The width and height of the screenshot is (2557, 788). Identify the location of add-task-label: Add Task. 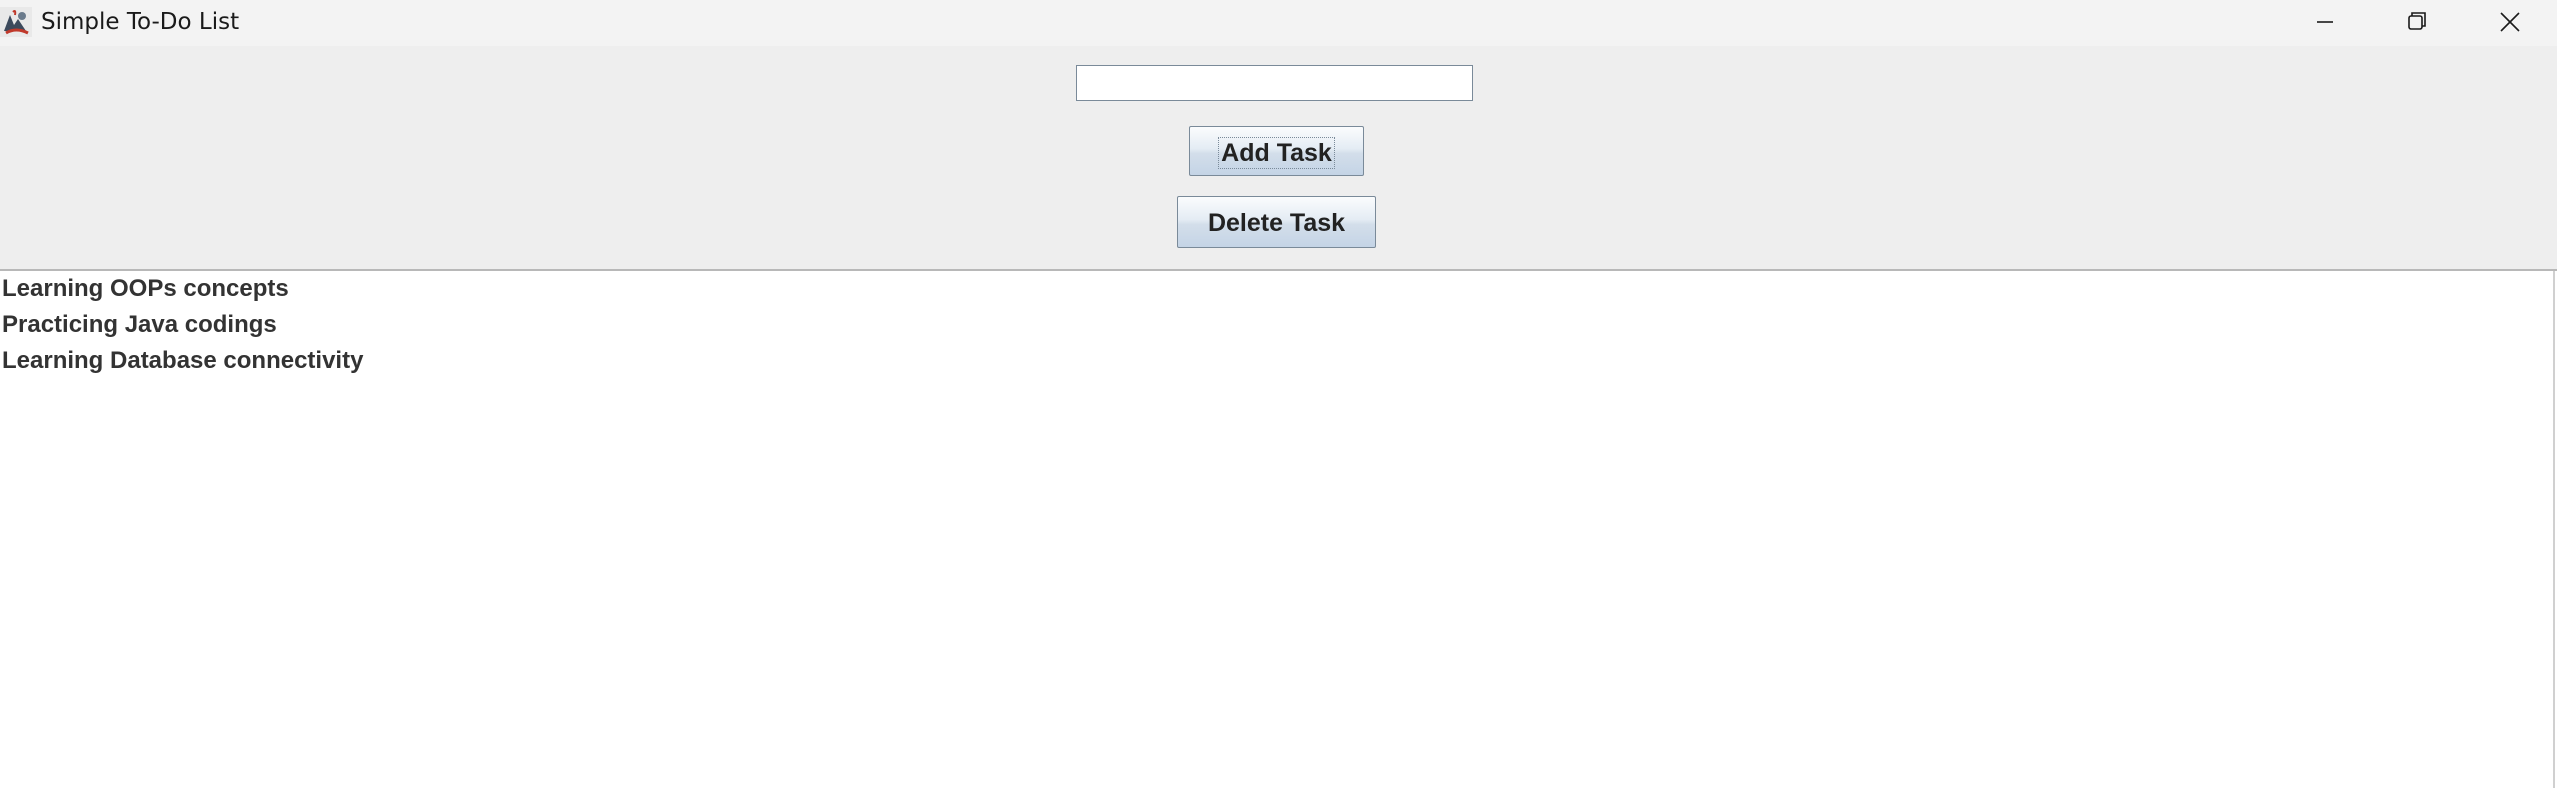
(1276, 153).